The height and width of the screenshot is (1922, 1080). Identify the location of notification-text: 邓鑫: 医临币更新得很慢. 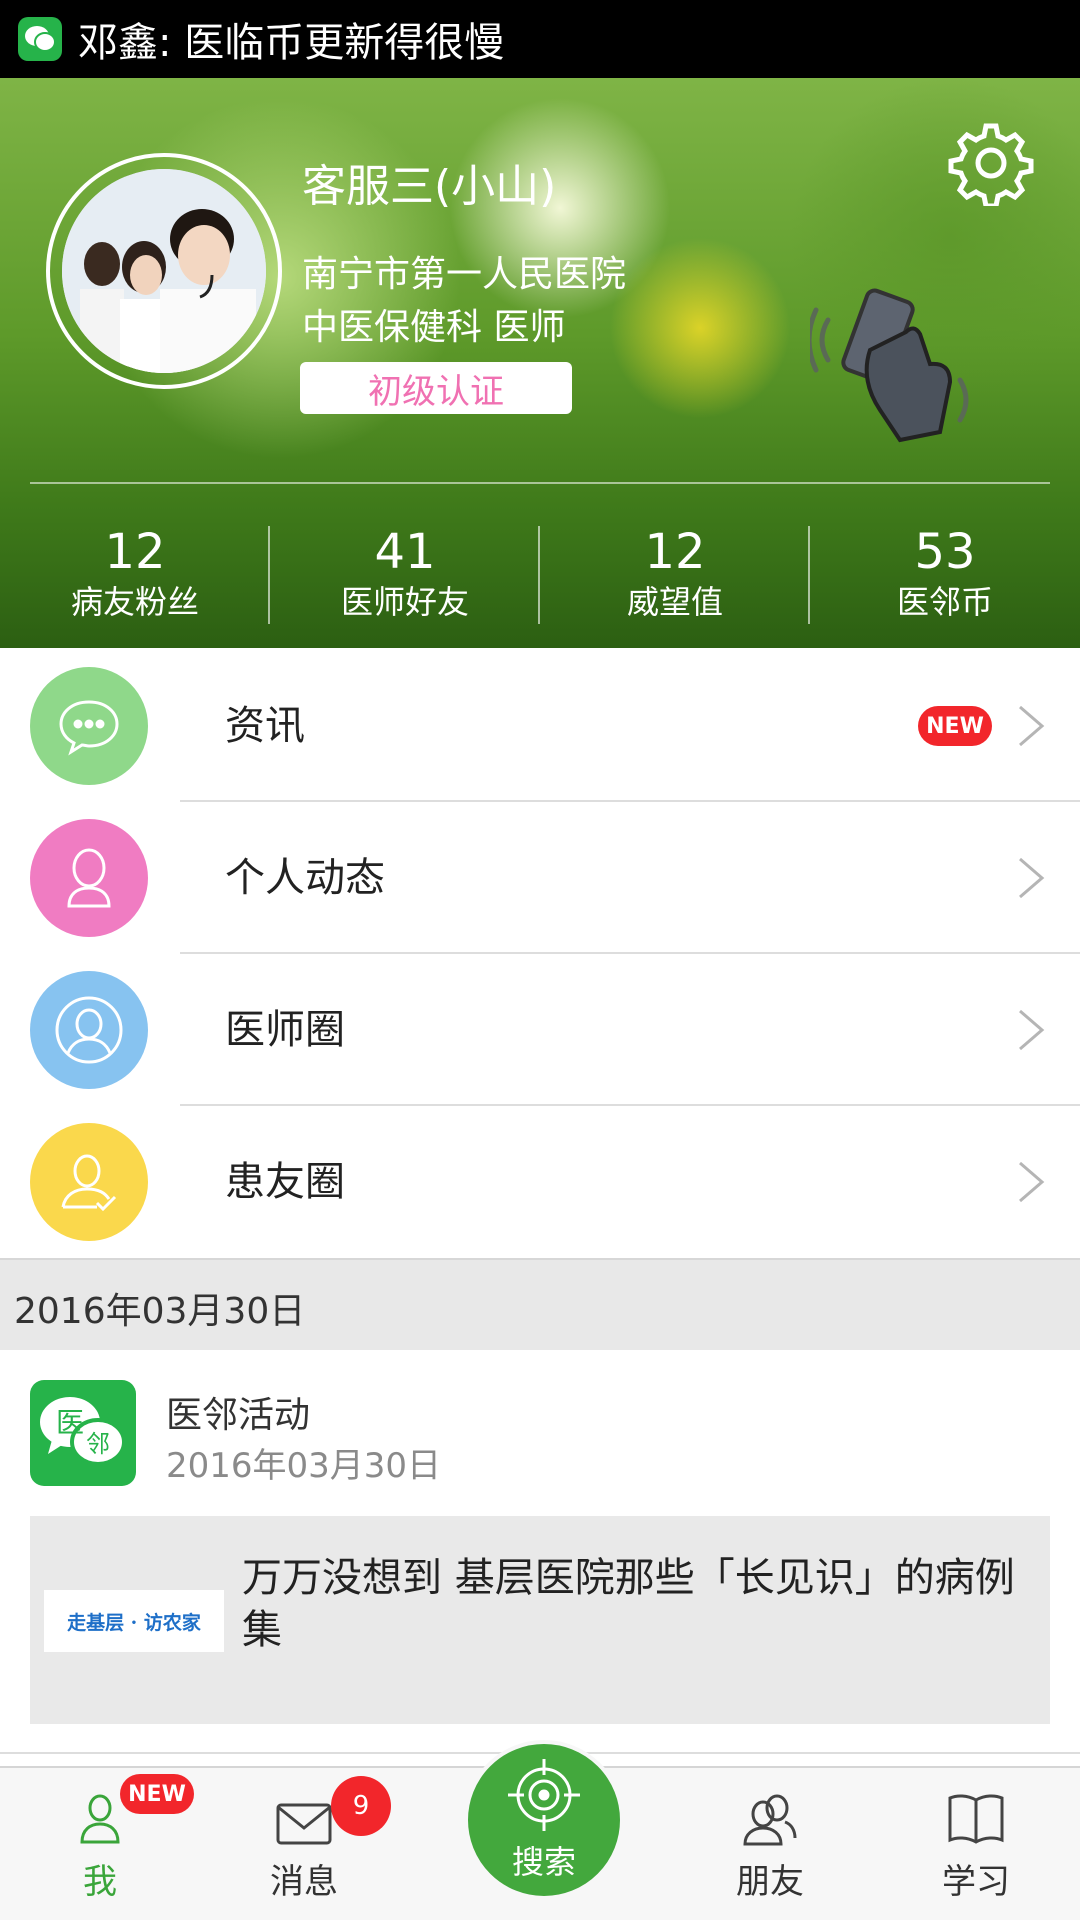
(291, 43).